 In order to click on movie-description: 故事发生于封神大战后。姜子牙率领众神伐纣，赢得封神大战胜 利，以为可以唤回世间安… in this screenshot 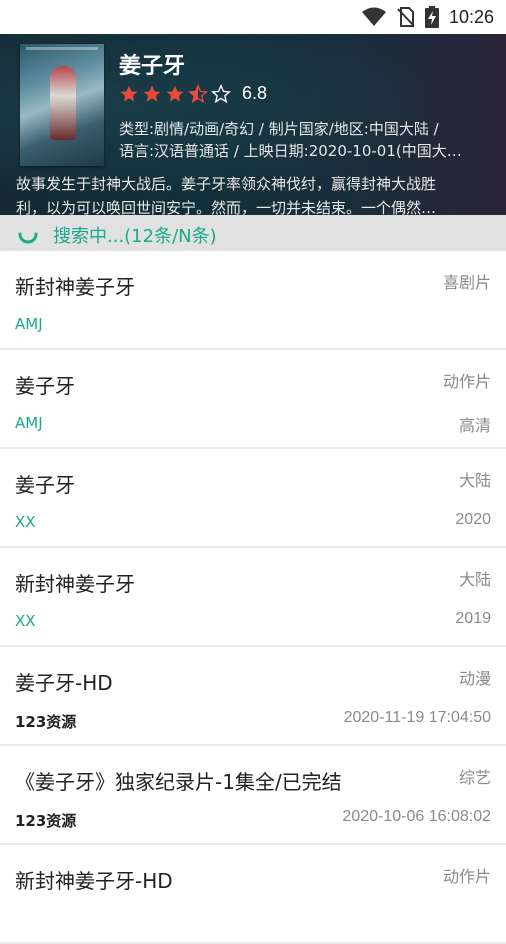, I will do `click(253, 193)`.